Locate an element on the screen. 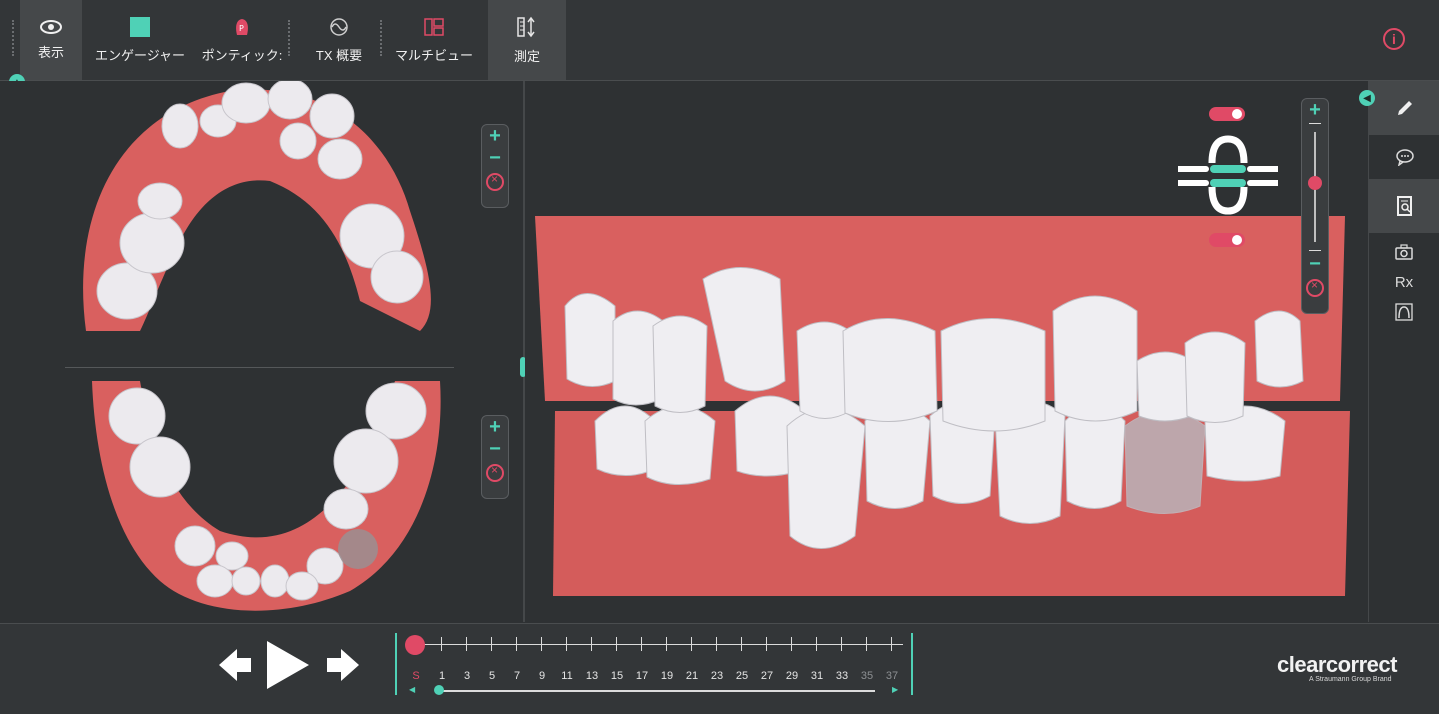 The width and height of the screenshot is (1439, 714). timeline-stage-label: 11 is located at coordinates (567, 676).